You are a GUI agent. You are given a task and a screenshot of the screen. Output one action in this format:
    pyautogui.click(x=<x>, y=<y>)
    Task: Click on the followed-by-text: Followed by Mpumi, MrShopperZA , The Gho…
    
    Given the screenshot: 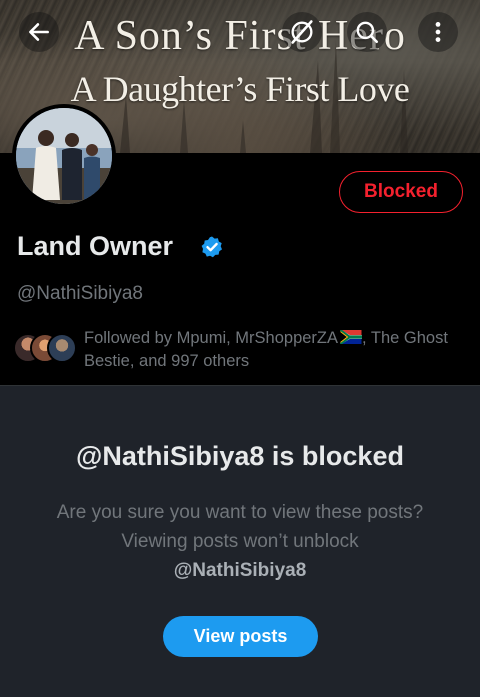 What is the action you would take?
    pyautogui.click(x=274, y=350)
    